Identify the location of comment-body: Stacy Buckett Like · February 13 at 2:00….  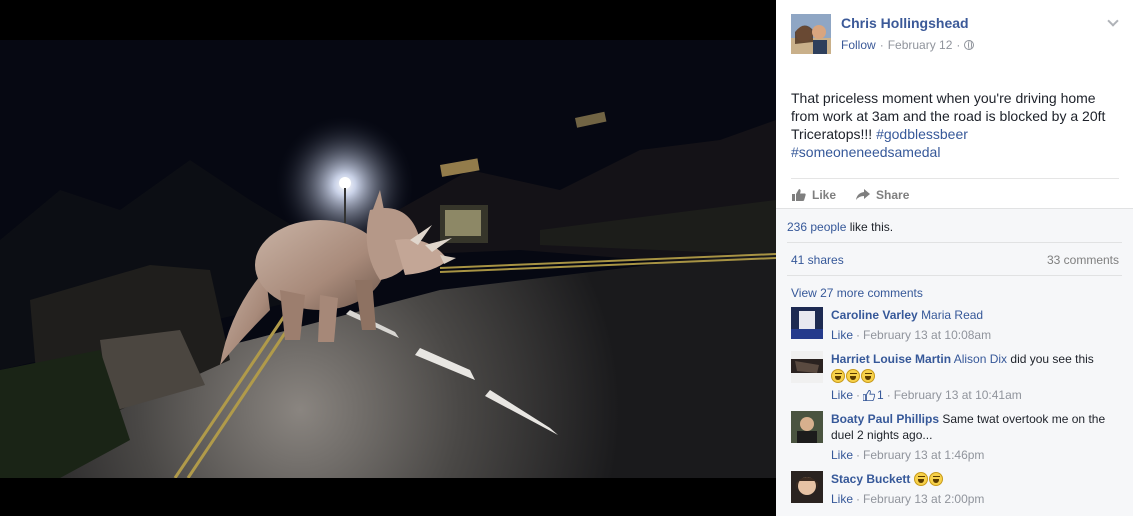
(976, 489).